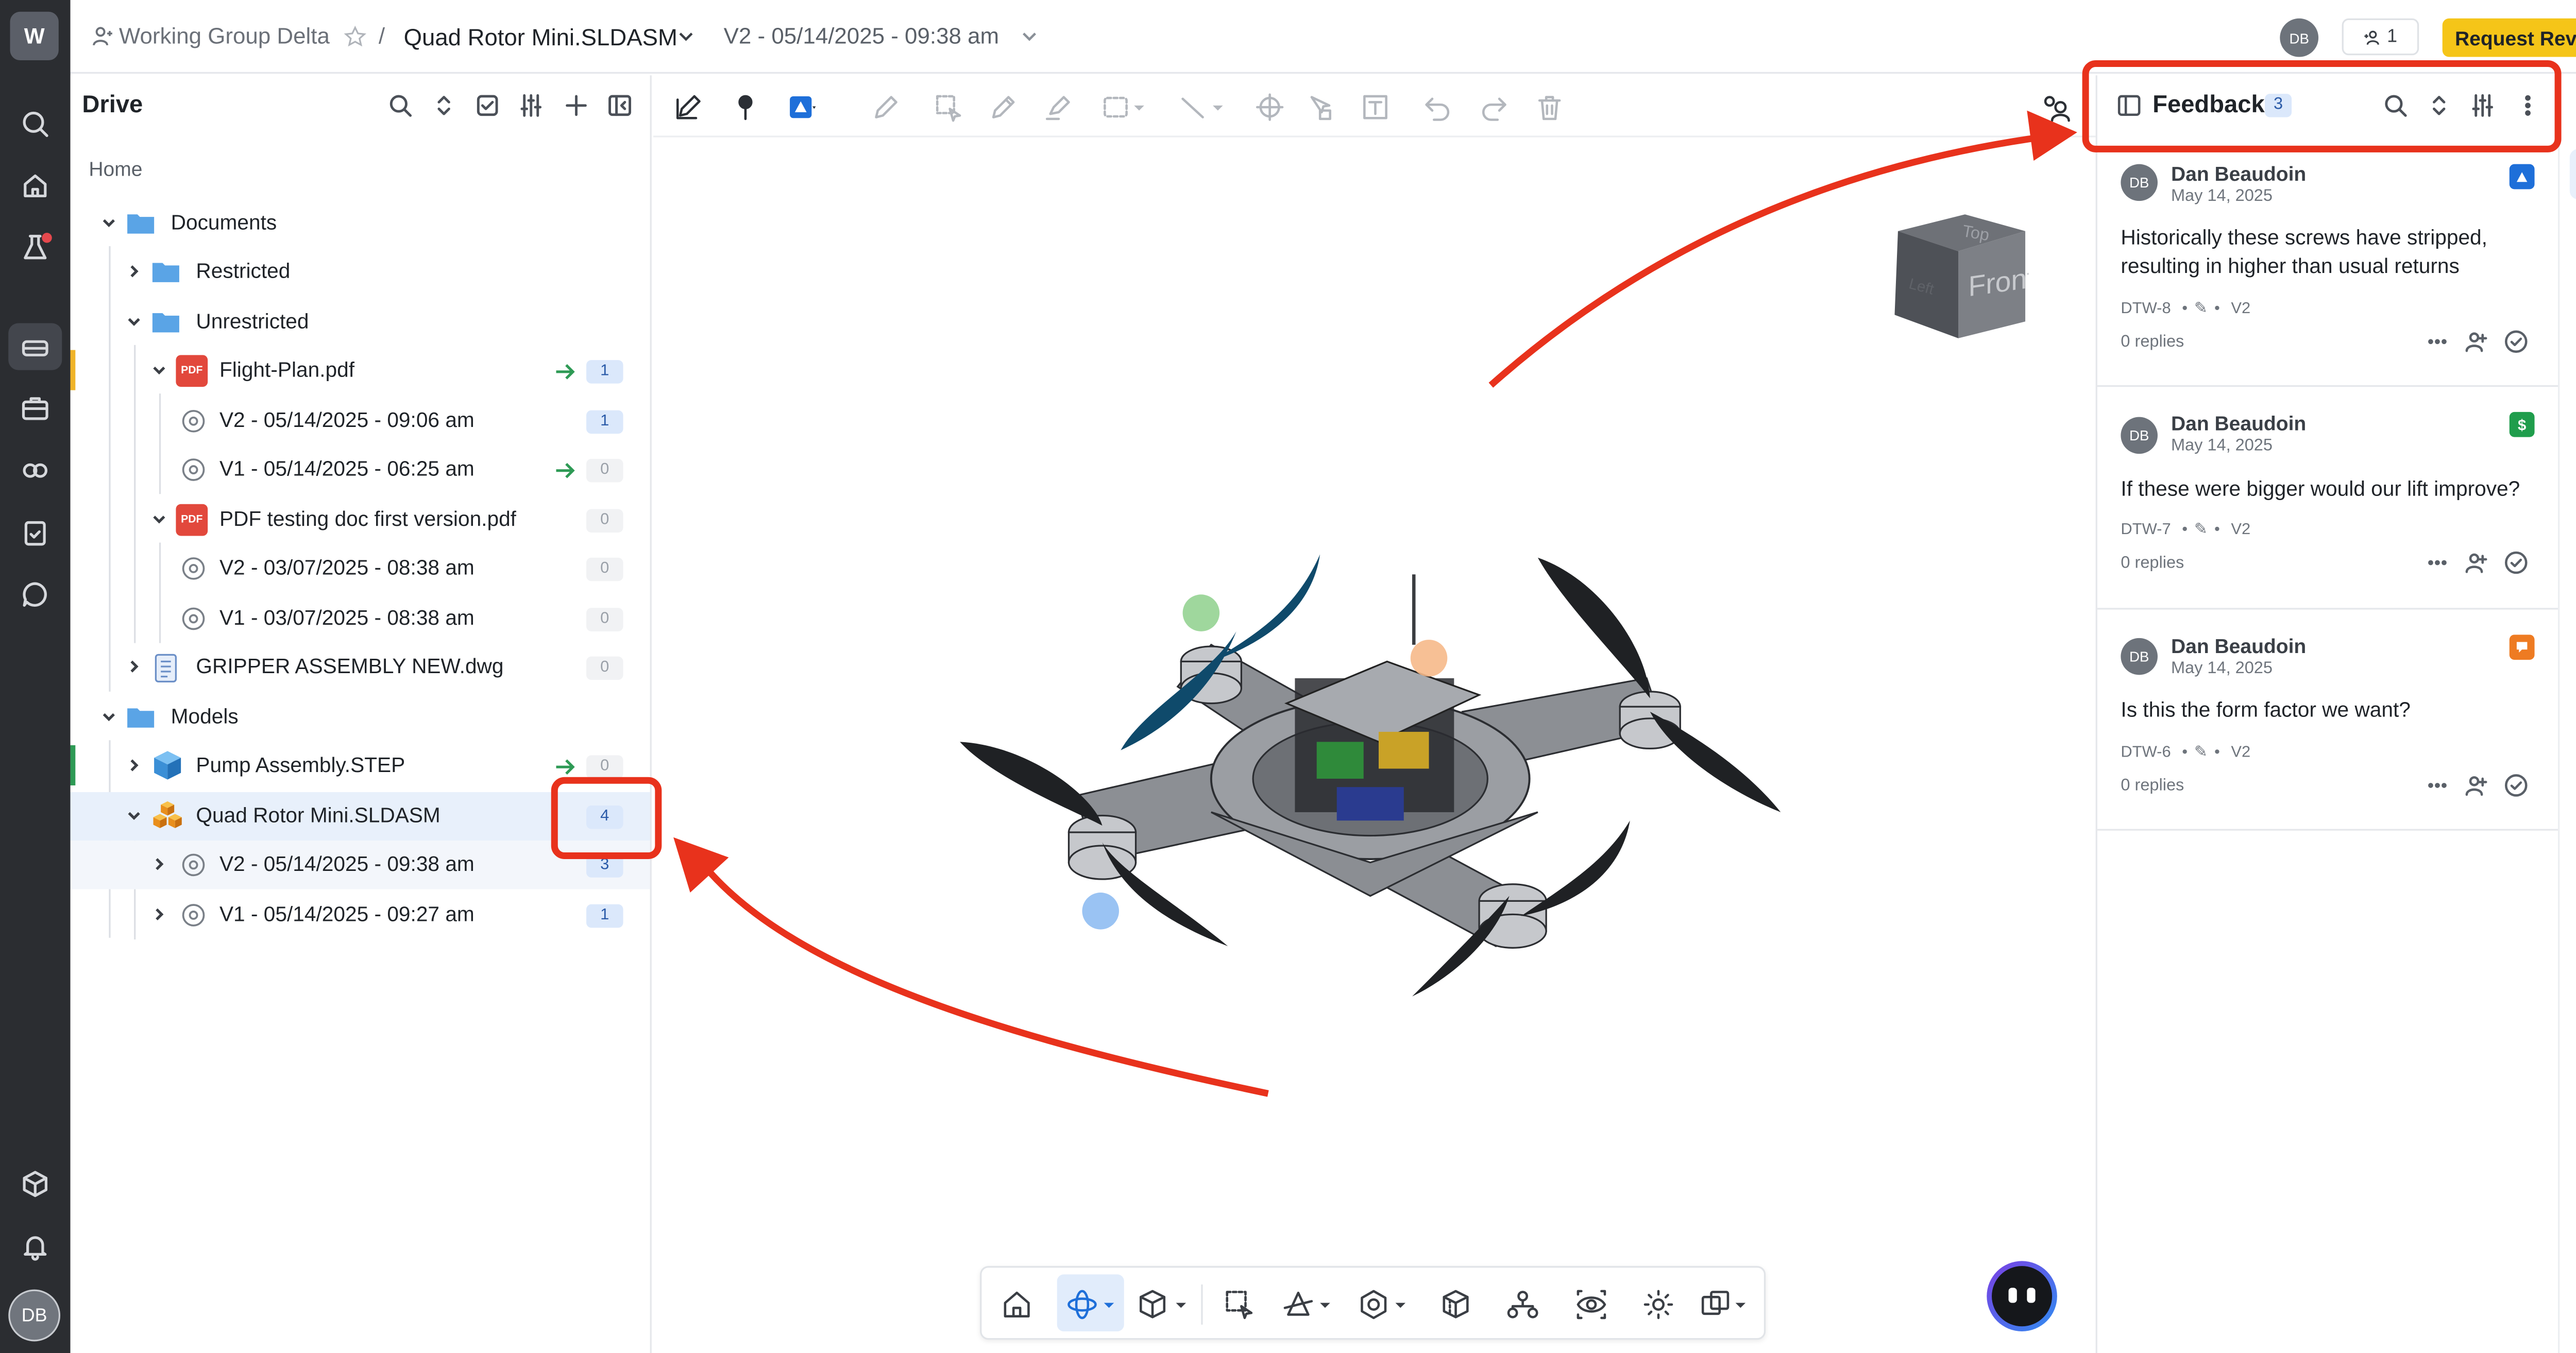  I want to click on select-checkbox-icon, so click(487, 105).